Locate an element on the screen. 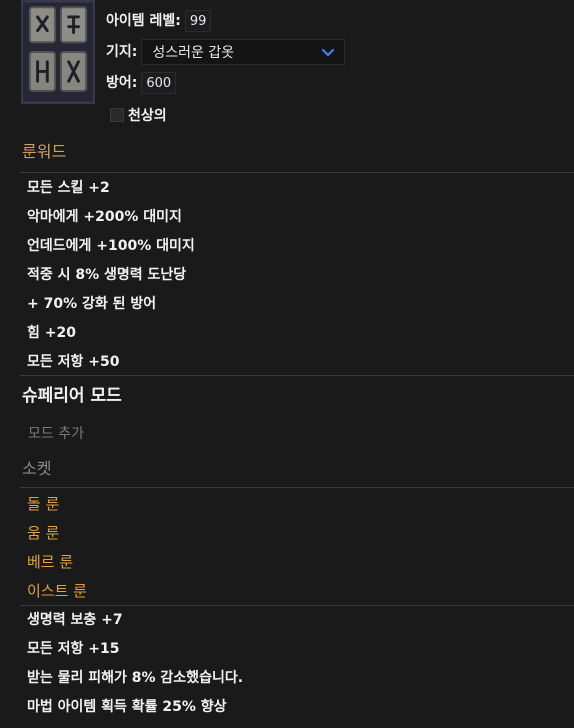 The image size is (574, 728). list-item: 생명력 보충 +7 is located at coordinates (75, 620).